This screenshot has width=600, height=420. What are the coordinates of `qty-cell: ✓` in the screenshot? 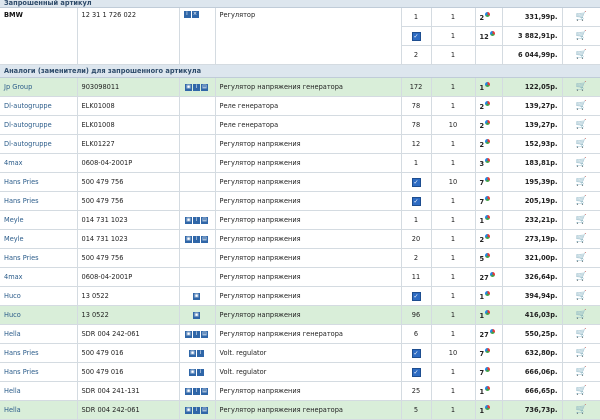 It's located at (416, 353).